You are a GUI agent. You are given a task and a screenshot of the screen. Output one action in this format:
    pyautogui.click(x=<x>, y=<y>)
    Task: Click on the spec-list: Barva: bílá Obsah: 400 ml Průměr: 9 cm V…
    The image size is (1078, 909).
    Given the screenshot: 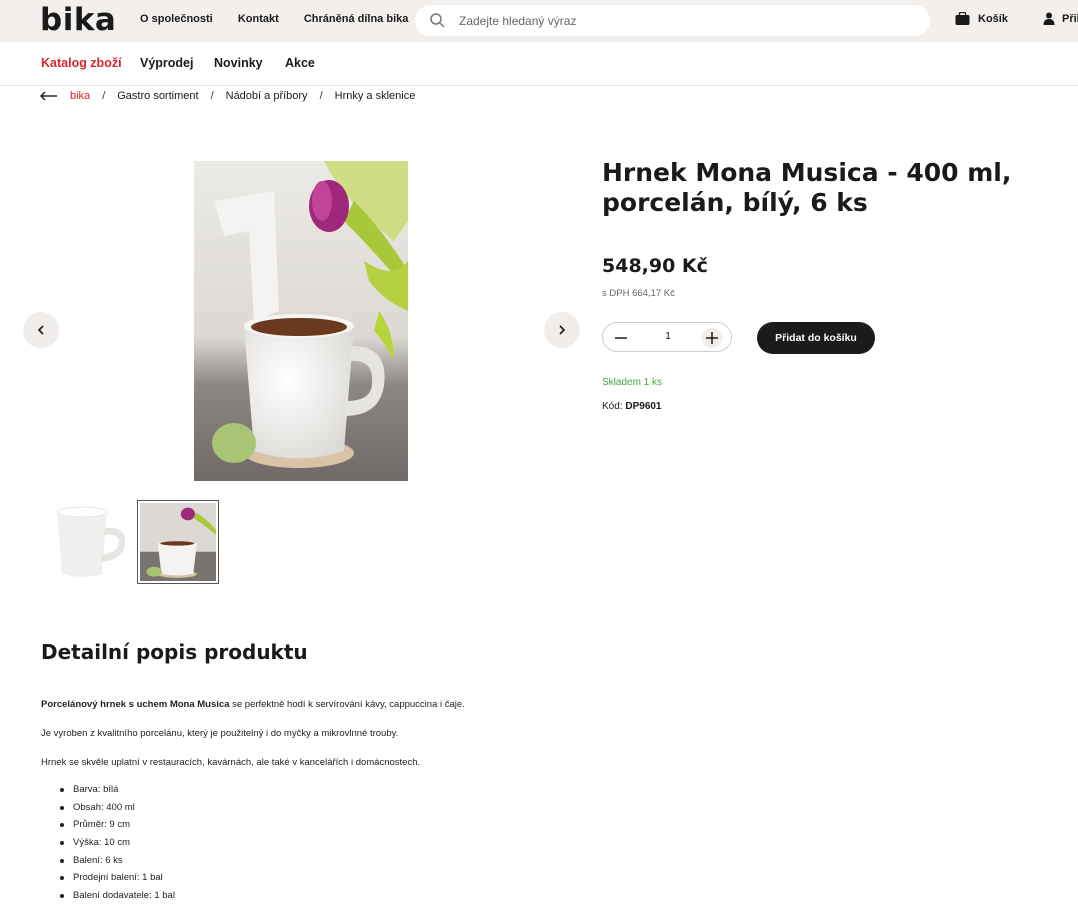 What is the action you would take?
    pyautogui.click(x=116, y=846)
    